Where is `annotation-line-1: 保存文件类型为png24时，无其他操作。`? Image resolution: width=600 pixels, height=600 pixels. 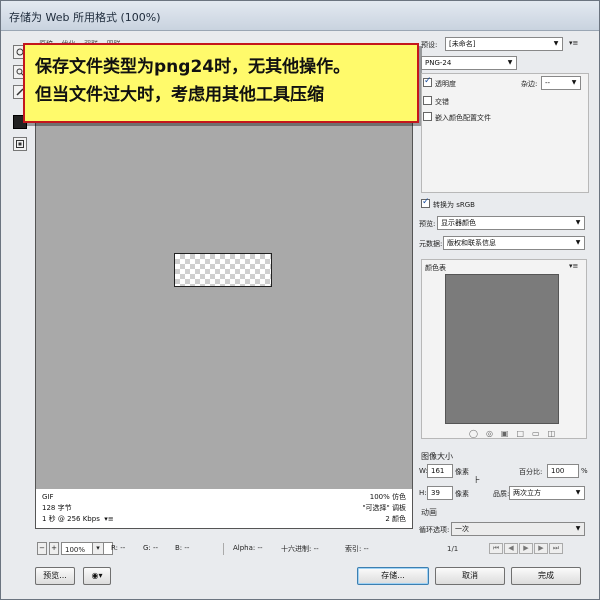 annotation-line-1: 保存文件类型为png24时，无其他操作。 is located at coordinates (193, 67).